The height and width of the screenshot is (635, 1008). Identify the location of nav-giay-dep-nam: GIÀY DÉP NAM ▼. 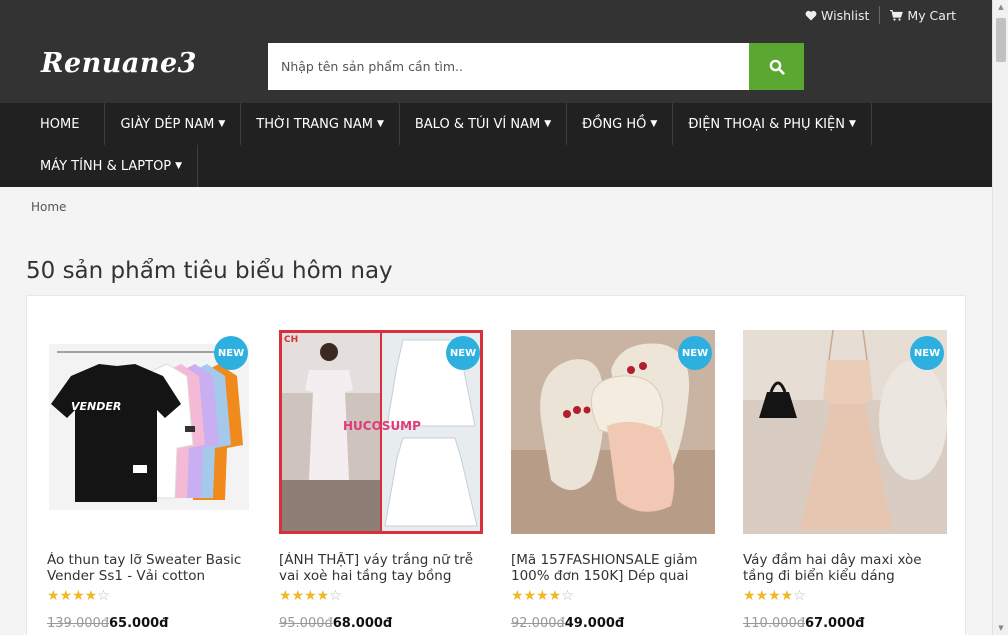
(173, 124).